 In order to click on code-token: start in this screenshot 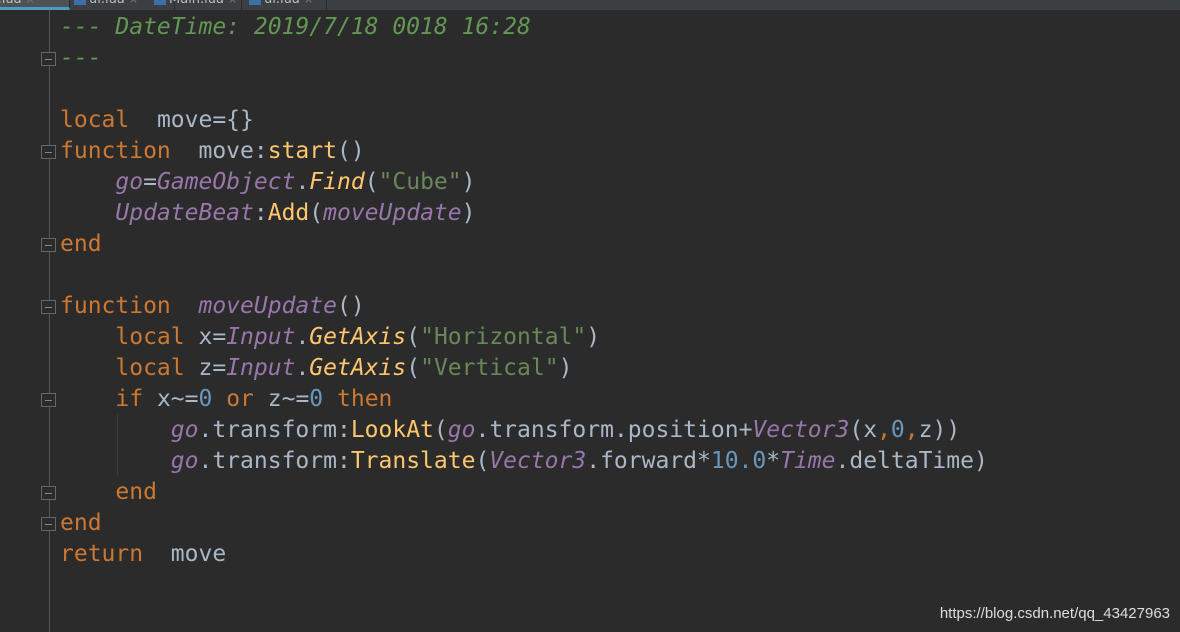, I will do `click(302, 151)`.